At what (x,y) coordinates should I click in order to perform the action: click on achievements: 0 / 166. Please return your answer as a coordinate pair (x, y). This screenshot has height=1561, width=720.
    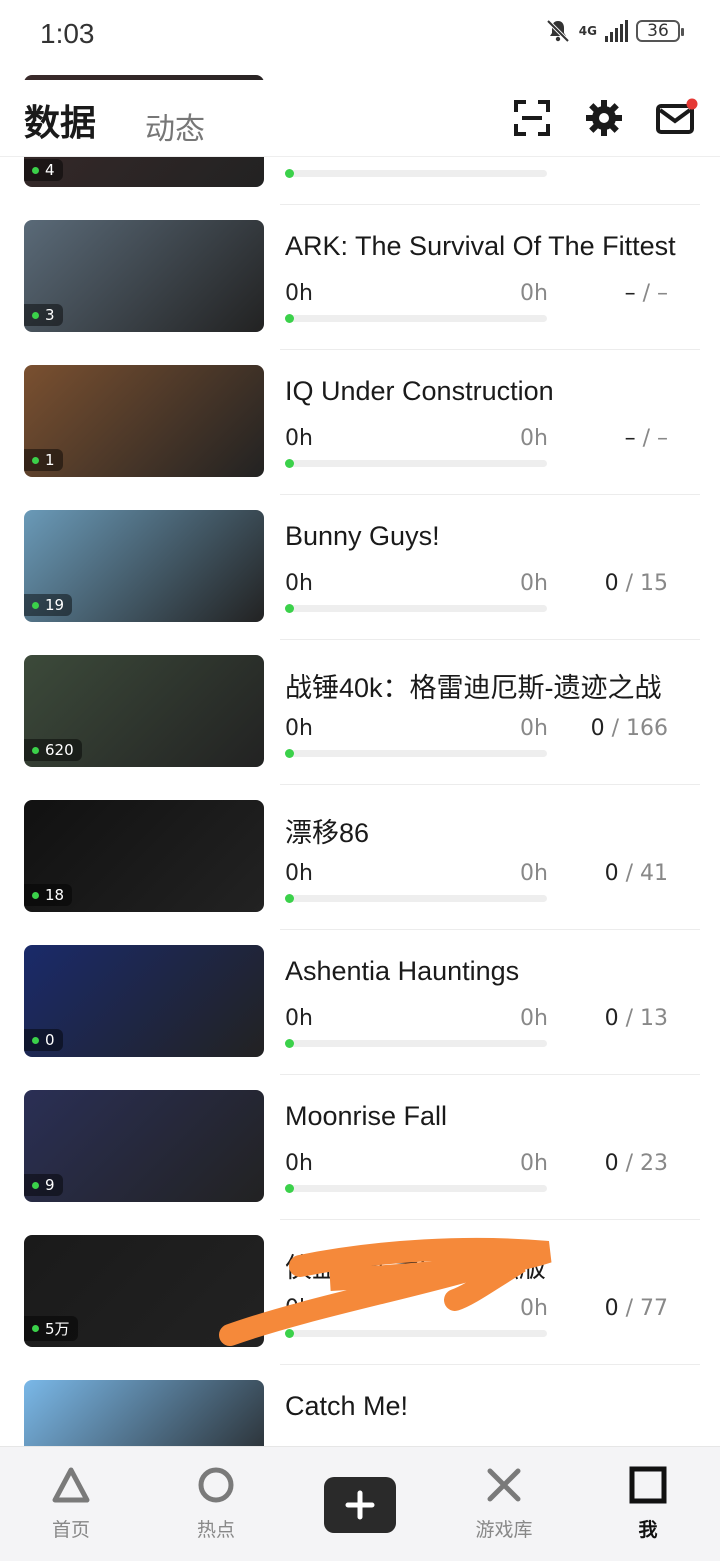
    Looking at the image, I should click on (629, 728).